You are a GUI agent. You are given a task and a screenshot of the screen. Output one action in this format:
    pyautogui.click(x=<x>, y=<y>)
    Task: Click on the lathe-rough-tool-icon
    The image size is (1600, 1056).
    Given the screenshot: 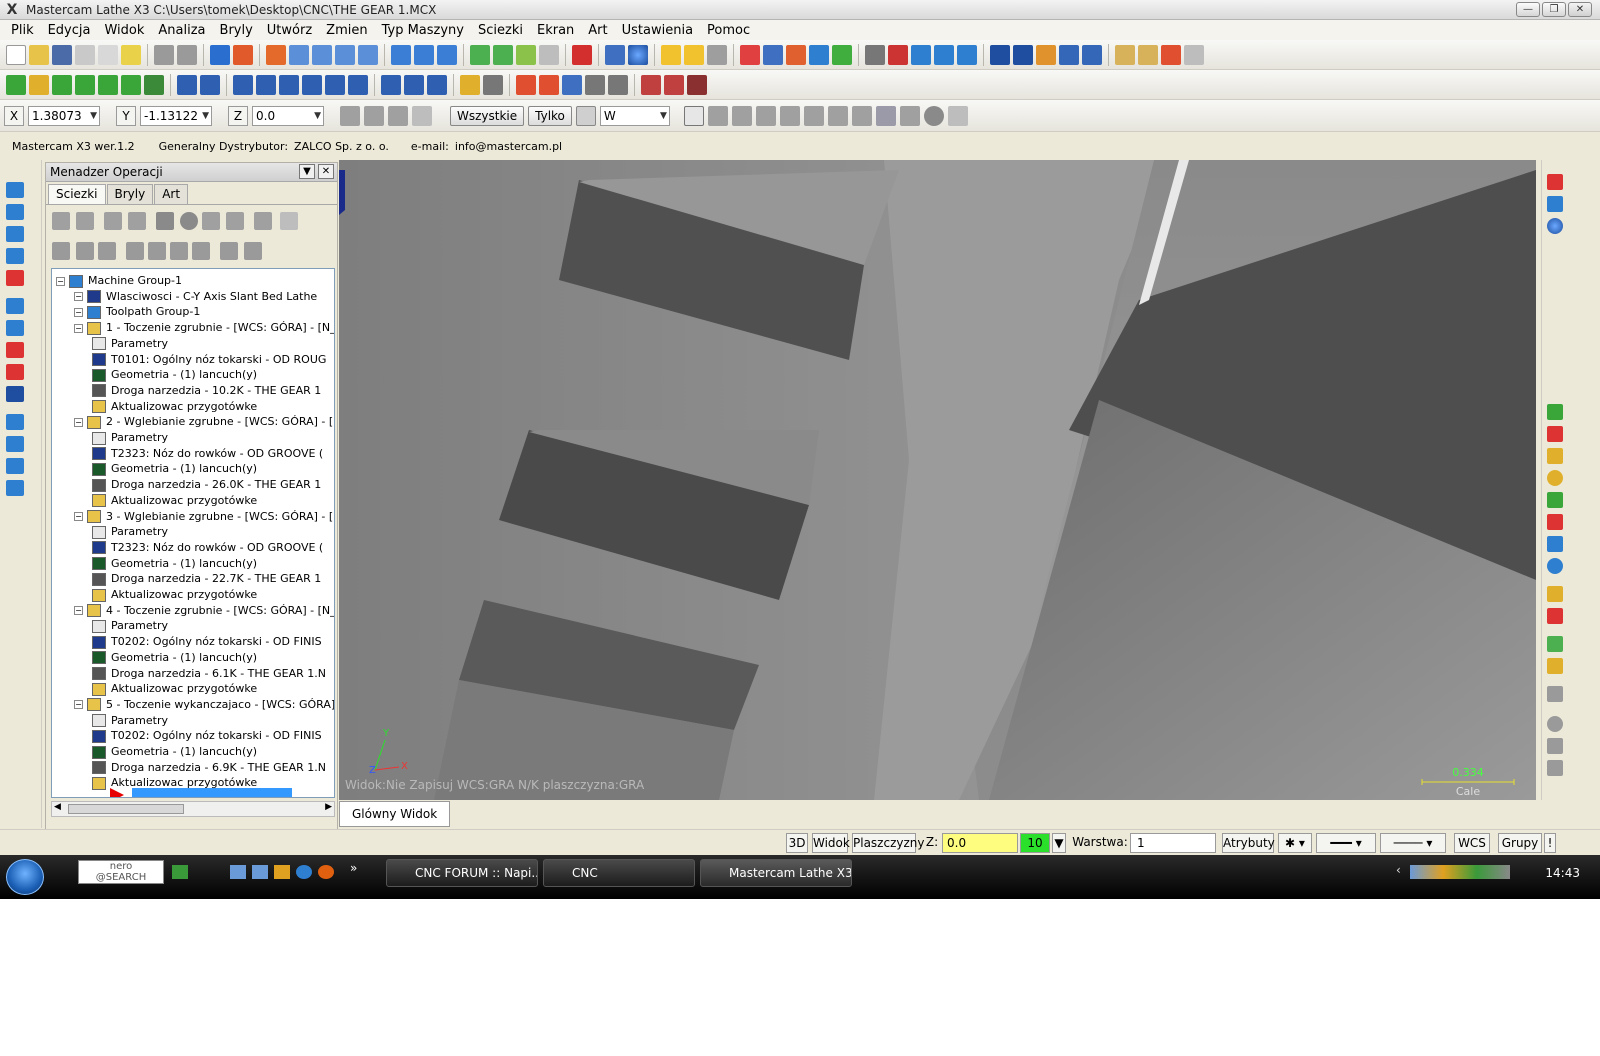 What is the action you would take?
    pyautogui.click(x=15, y=212)
    